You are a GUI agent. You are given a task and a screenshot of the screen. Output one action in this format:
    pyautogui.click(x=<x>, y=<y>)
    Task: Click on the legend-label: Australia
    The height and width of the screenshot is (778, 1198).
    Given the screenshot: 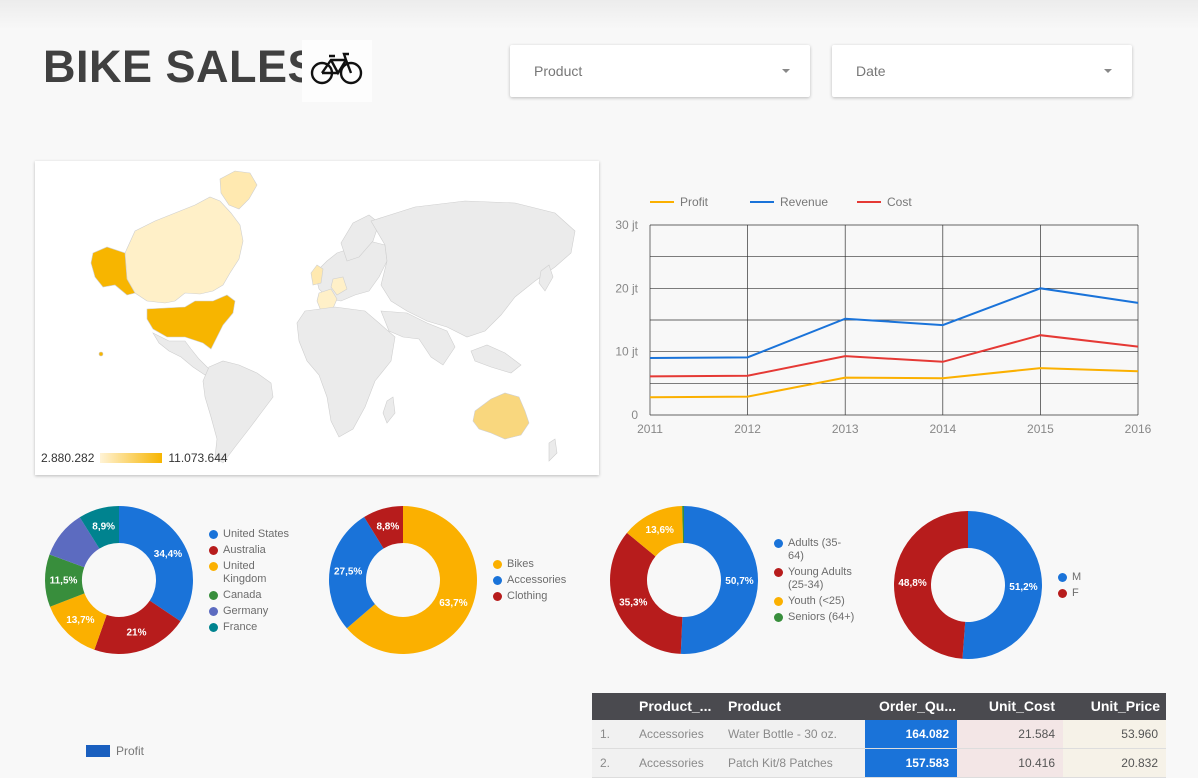 What is the action you would take?
    pyautogui.click(x=244, y=550)
    